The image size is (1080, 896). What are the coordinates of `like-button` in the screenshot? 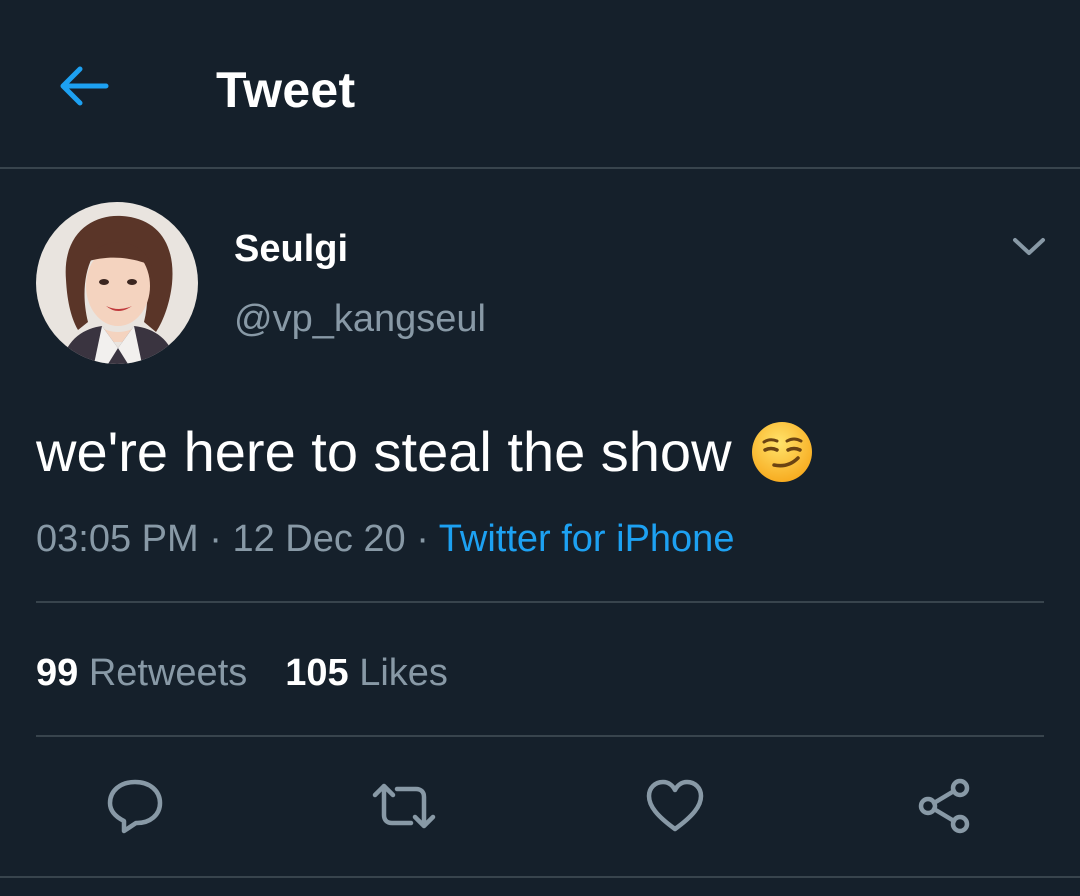 It's located at (675, 806).